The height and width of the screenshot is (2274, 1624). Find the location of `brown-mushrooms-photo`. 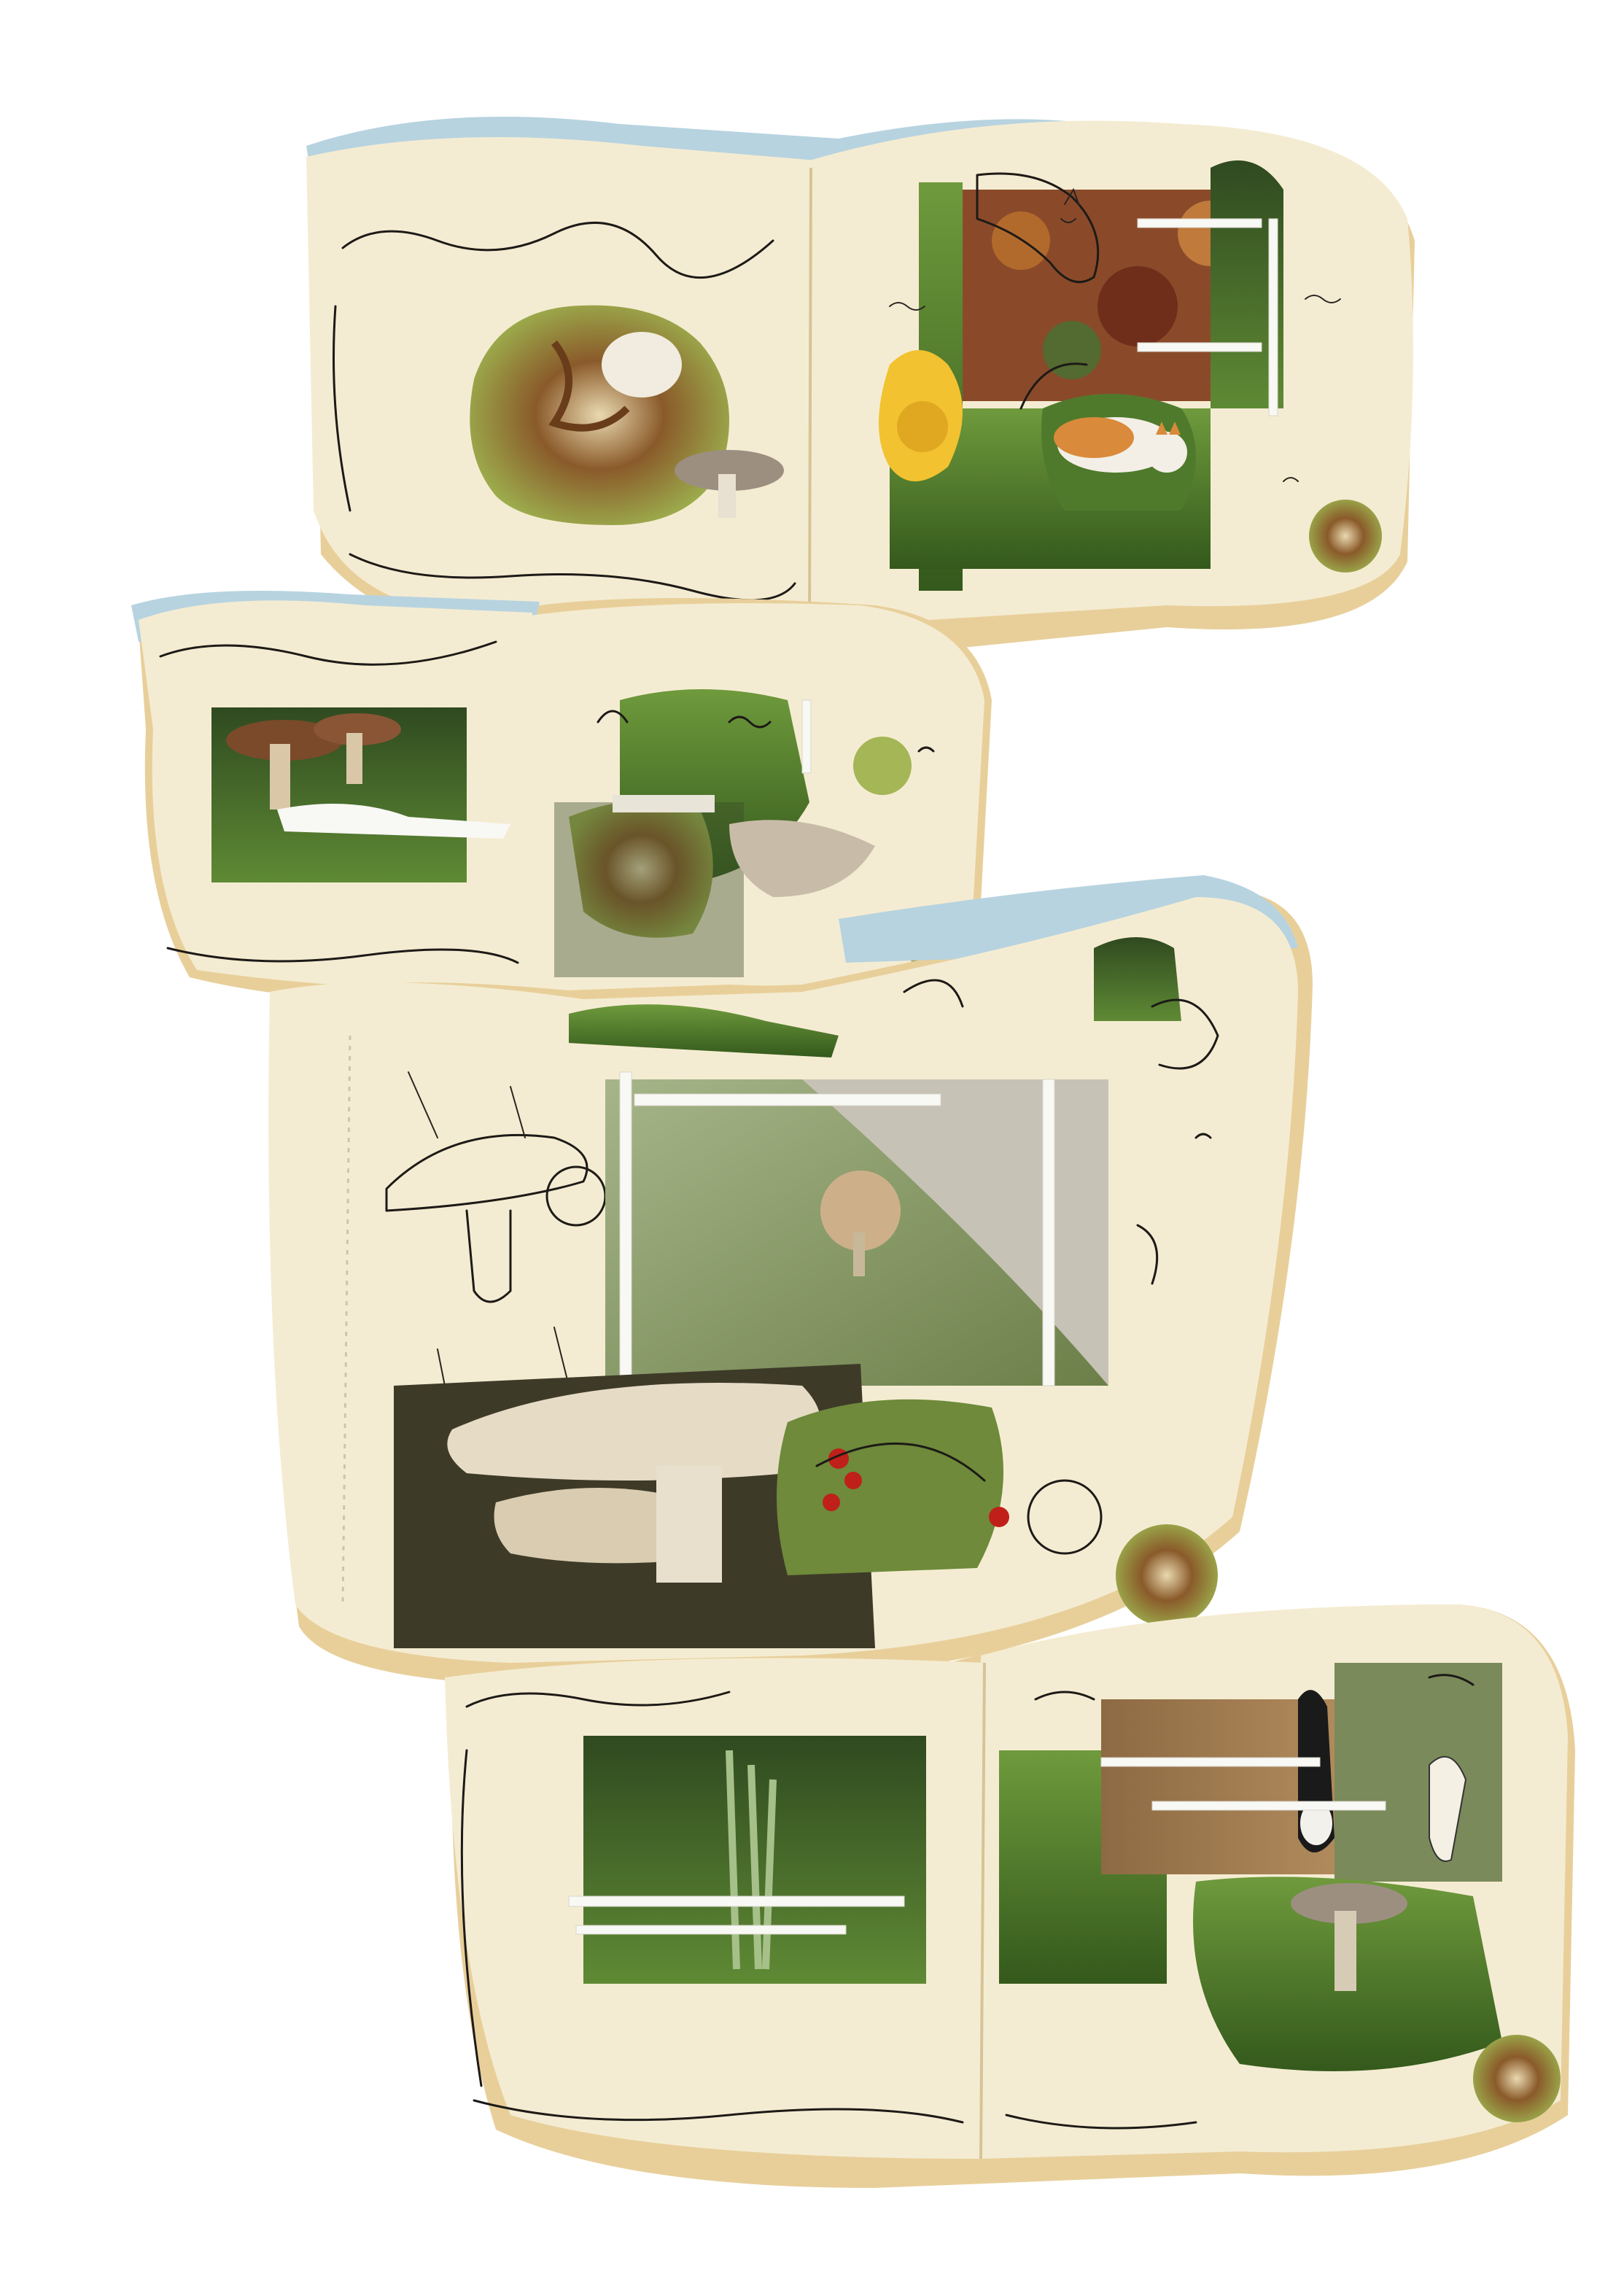

brown-mushrooms-photo is located at coordinates (360, 794).